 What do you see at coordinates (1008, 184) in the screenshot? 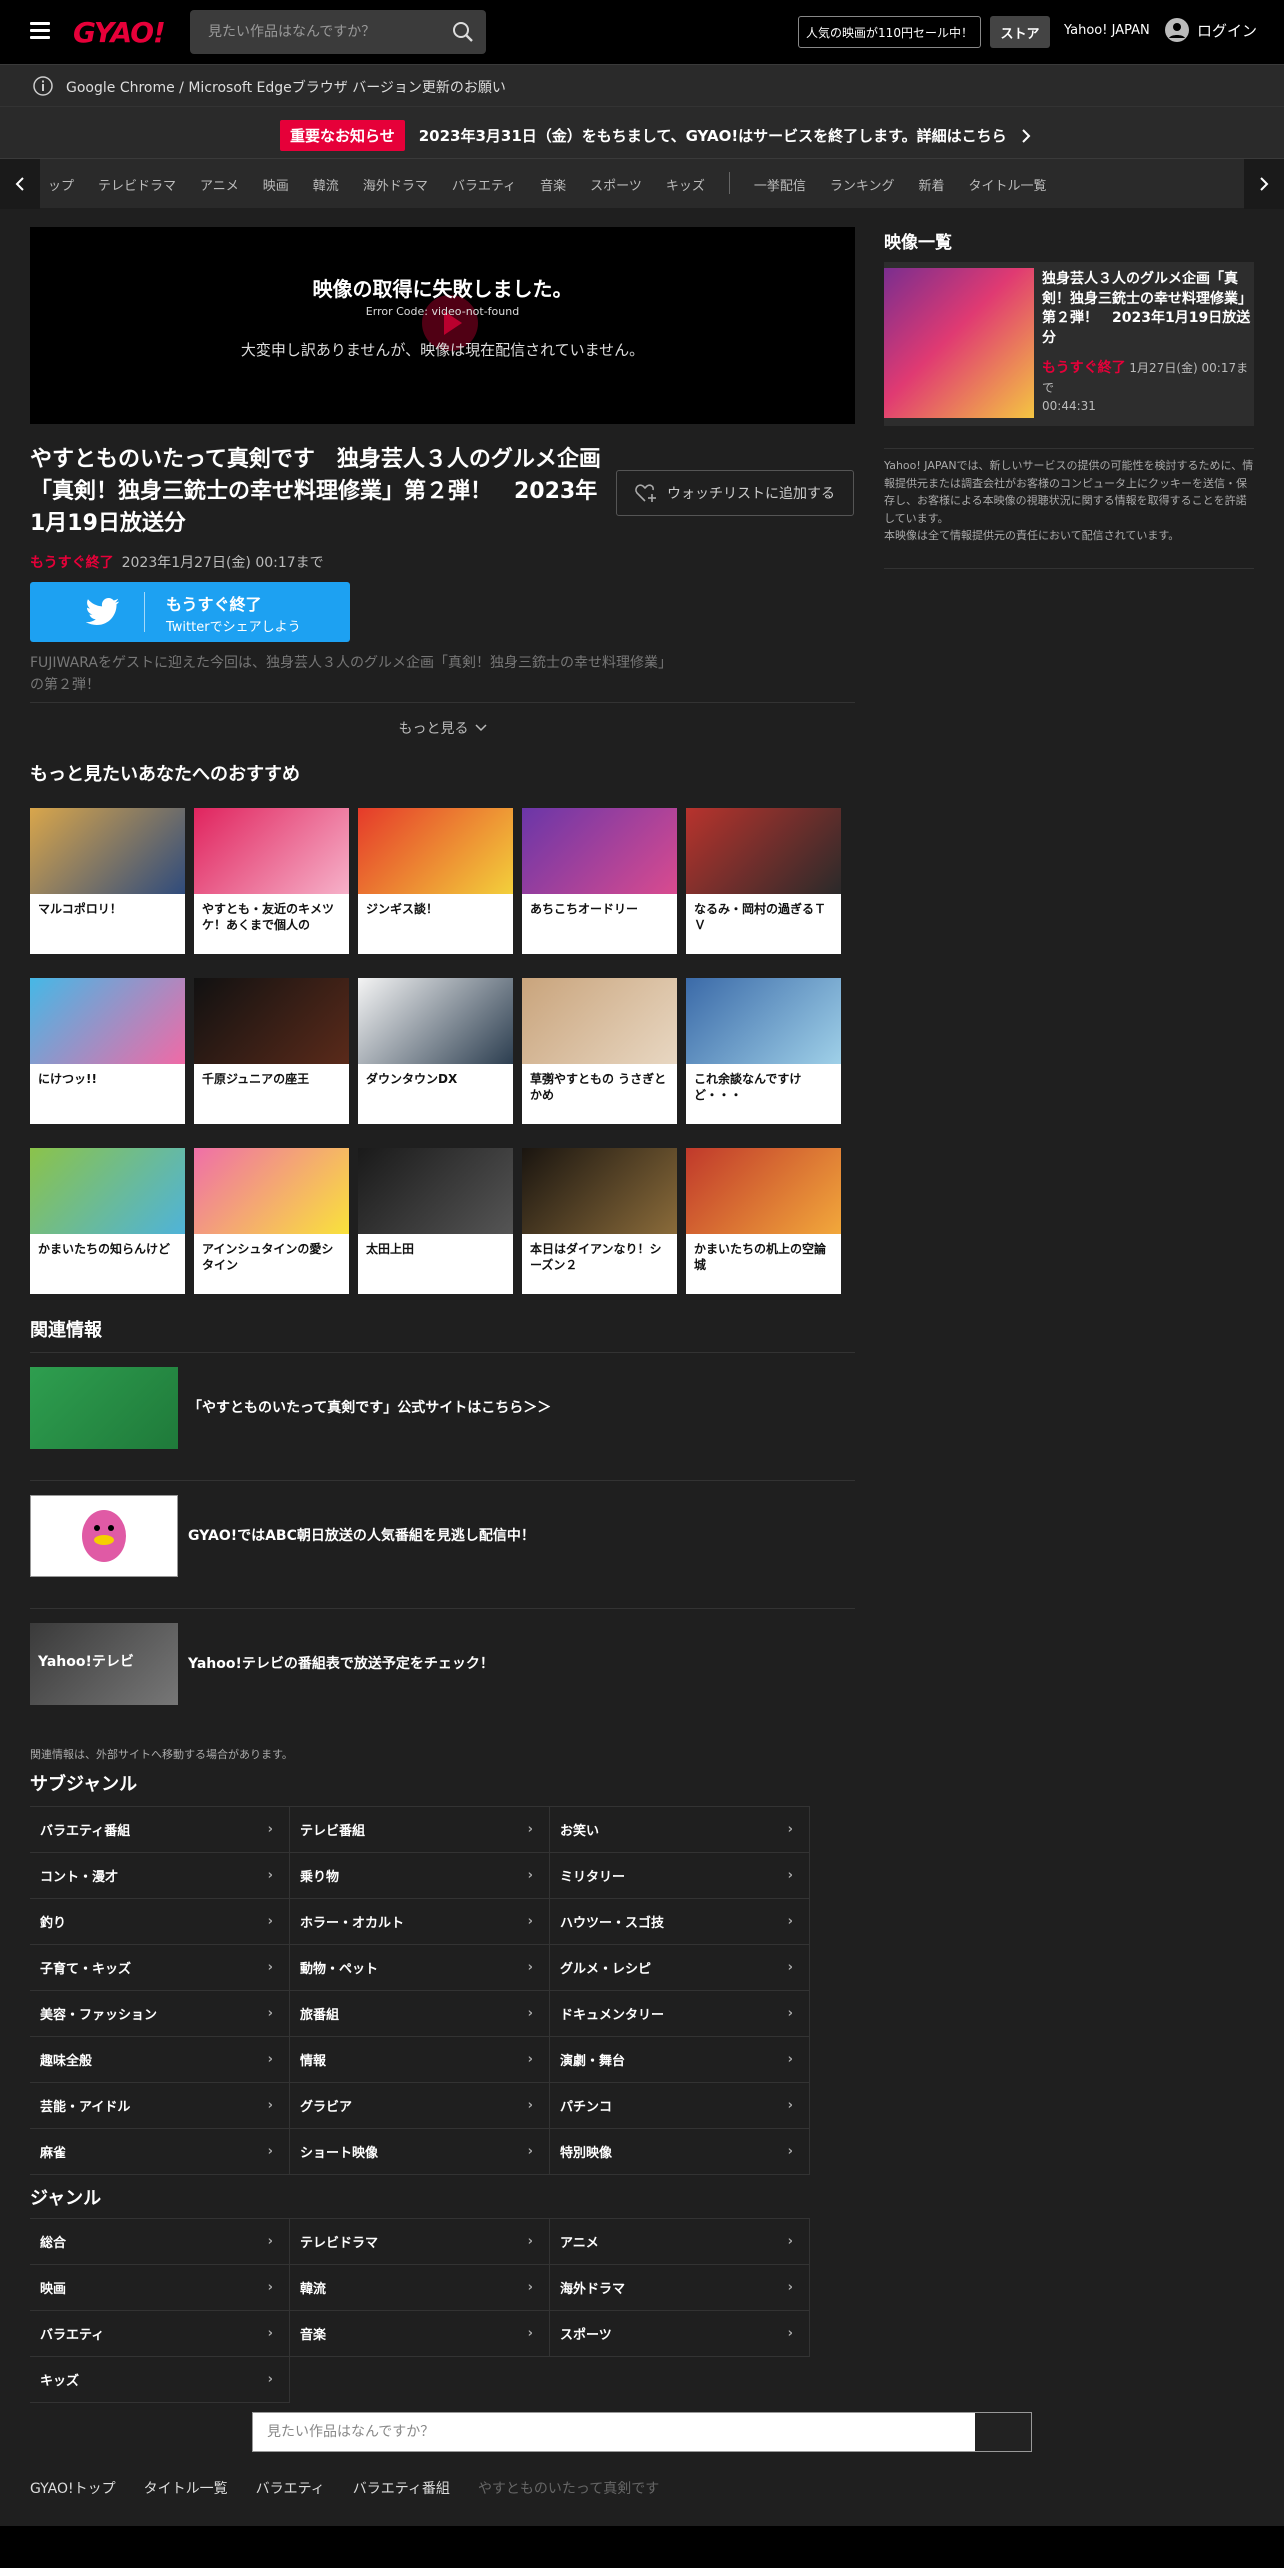
I see `nav-item: タイトル一覧` at bounding box center [1008, 184].